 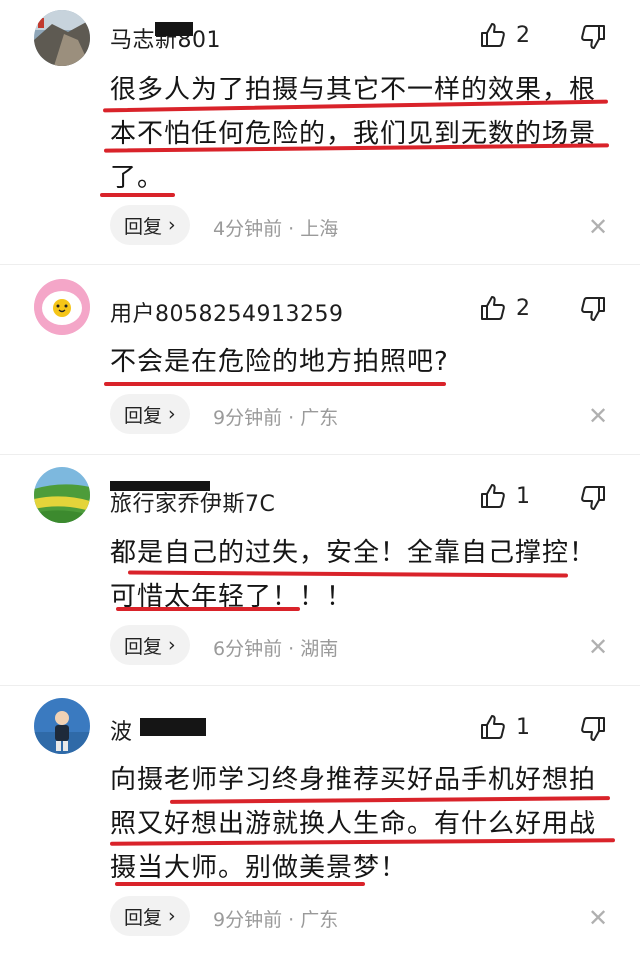 What do you see at coordinates (353, 780) in the screenshot?
I see `comment-text-line: 向摄老师学习终身推荐买好品手机好想拍` at bounding box center [353, 780].